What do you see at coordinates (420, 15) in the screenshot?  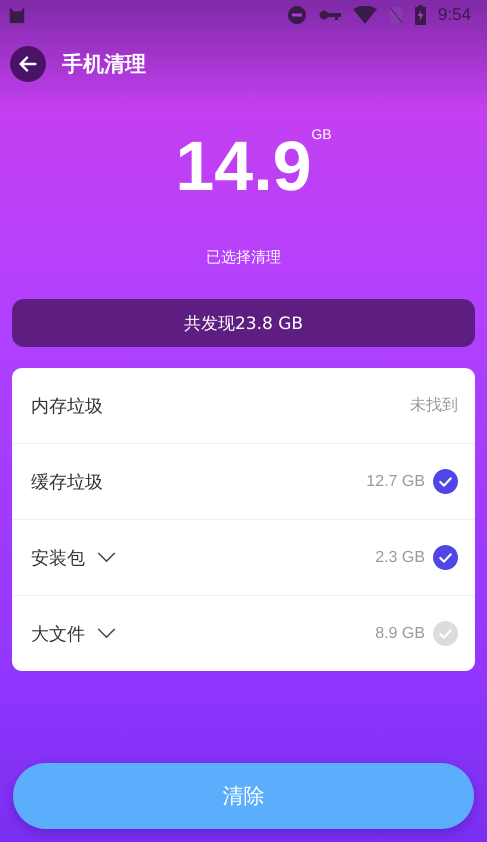 I see `battery-icon` at bounding box center [420, 15].